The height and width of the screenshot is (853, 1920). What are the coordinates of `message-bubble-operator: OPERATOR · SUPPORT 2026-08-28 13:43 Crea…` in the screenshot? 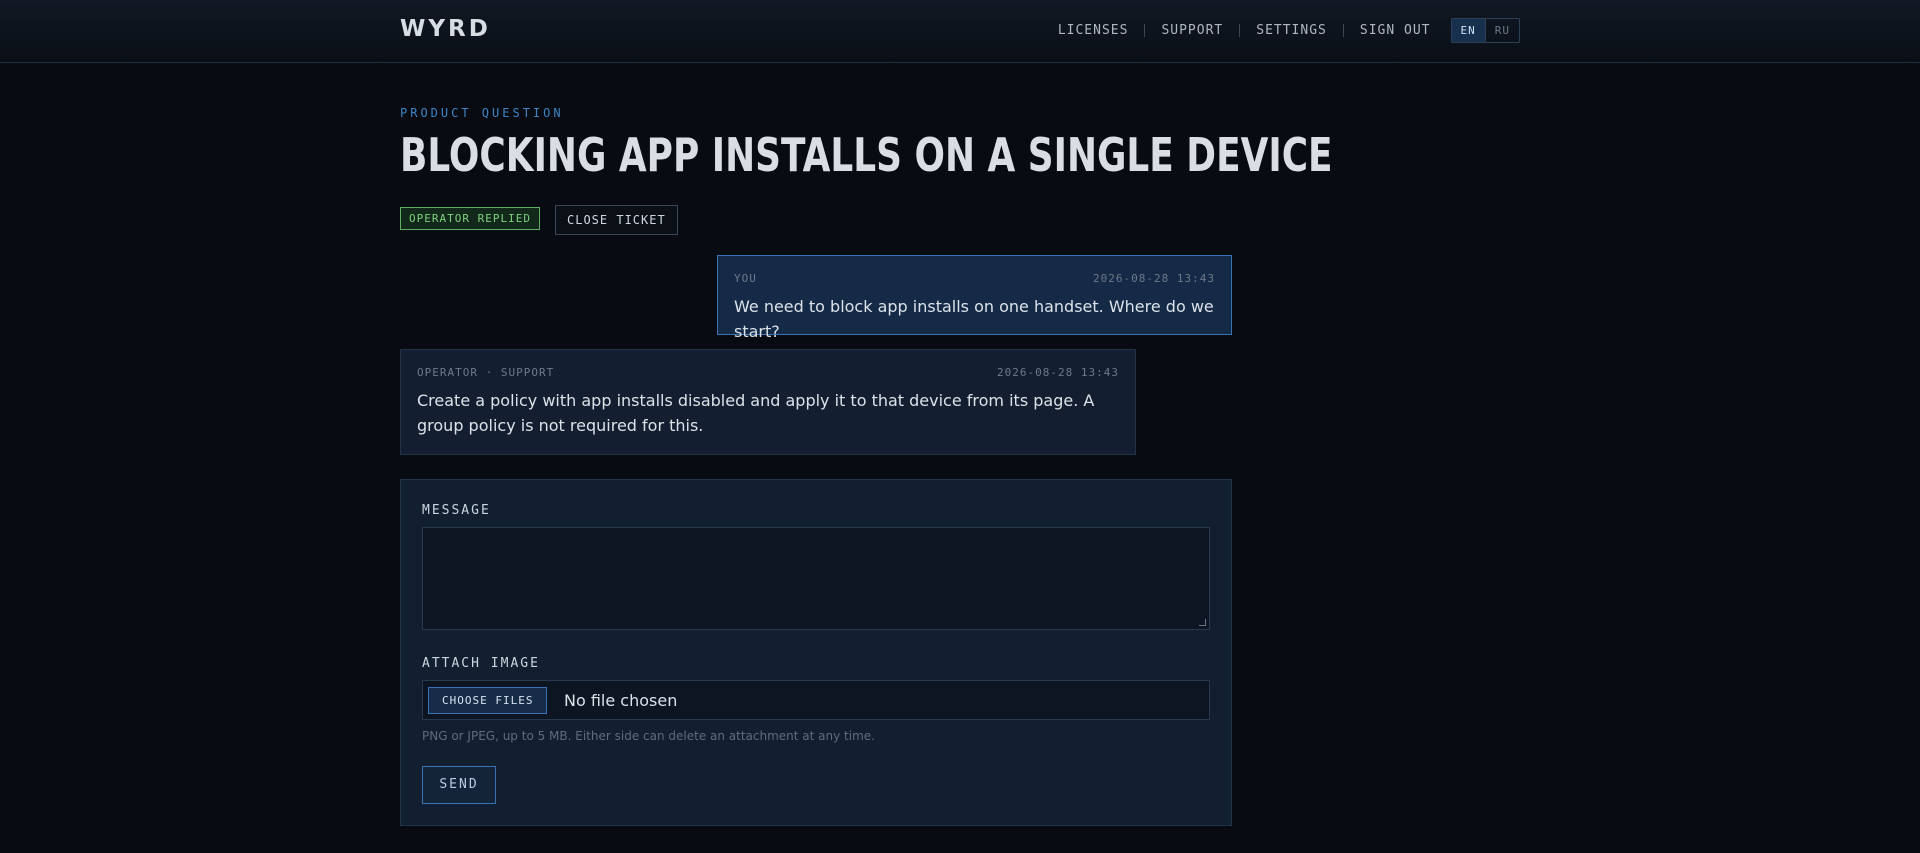 It's located at (768, 402).